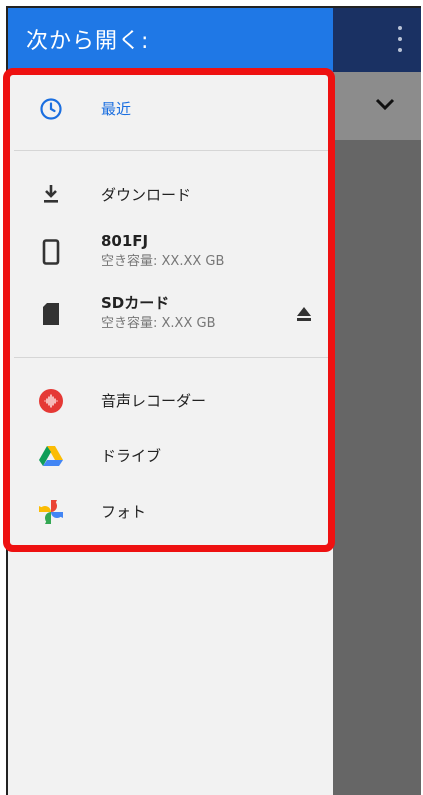 The height and width of the screenshot is (795, 423). Describe the element at coordinates (88, 41) in the screenshot. I see `drawer-title: 次から開く:` at that location.